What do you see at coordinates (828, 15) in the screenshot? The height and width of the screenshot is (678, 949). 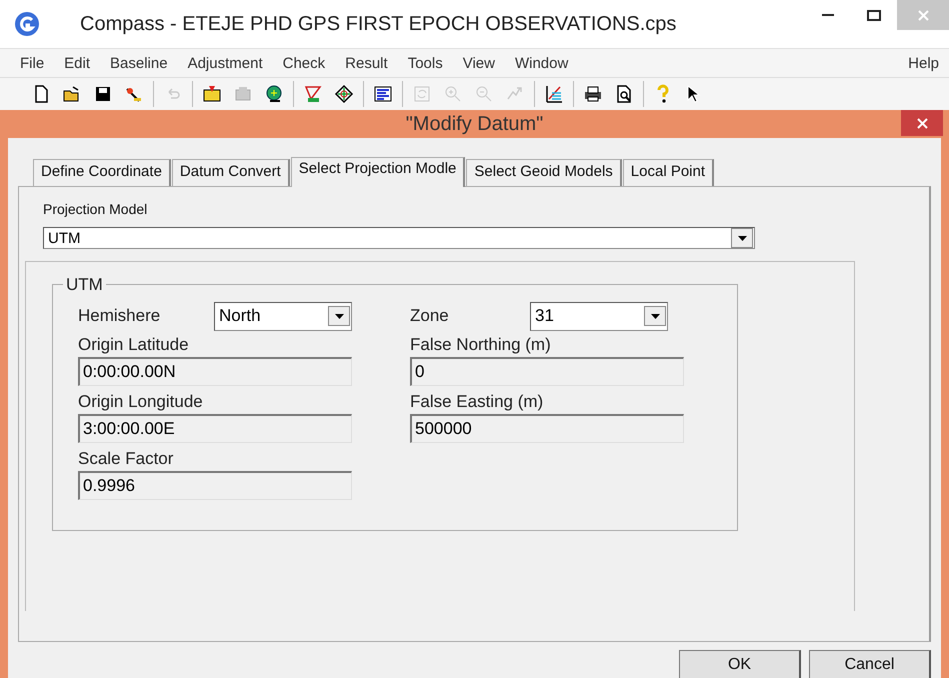 I see `minimize-icon` at bounding box center [828, 15].